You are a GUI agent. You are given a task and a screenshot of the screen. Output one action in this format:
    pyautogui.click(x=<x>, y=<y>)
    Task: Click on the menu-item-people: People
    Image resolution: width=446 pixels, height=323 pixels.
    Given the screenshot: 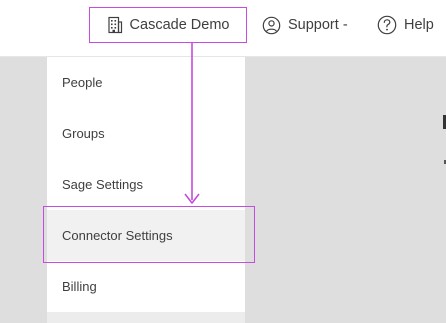 What is the action you would take?
    pyautogui.click(x=146, y=82)
    